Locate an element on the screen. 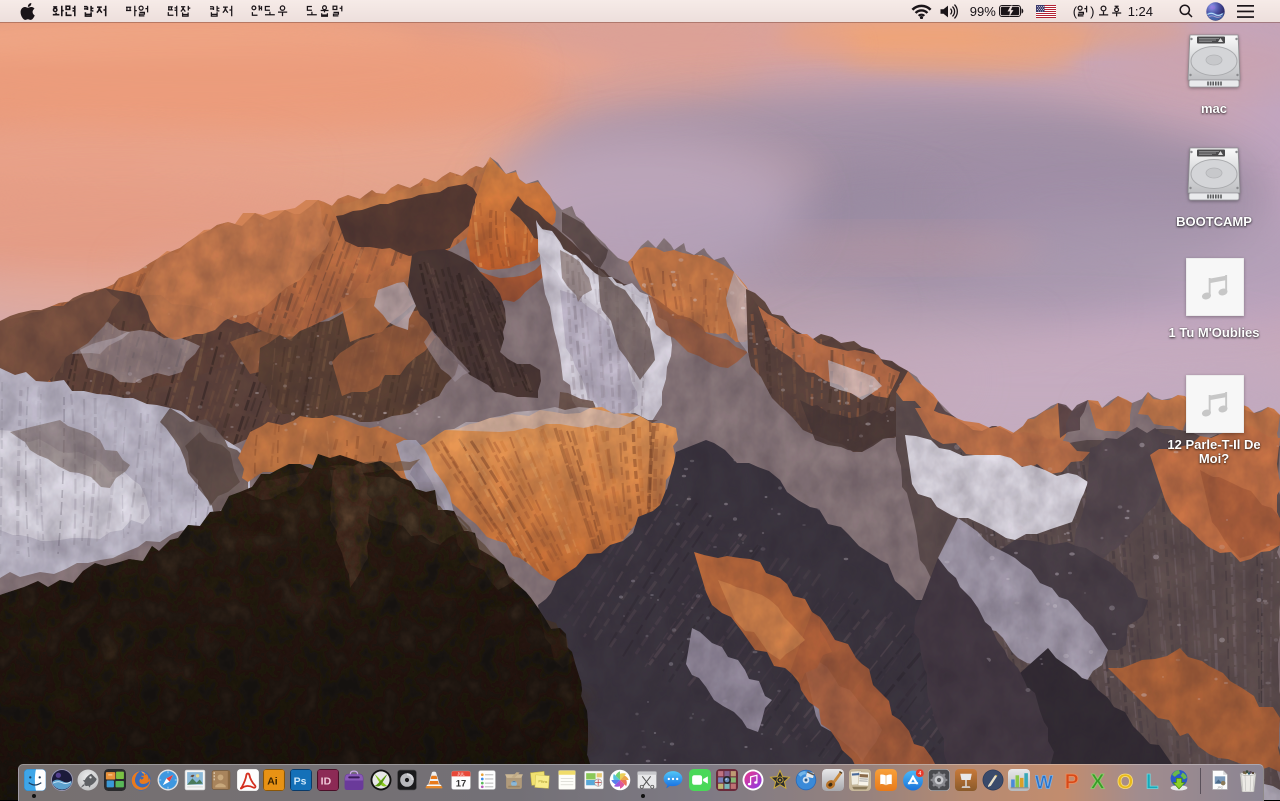 The height and width of the screenshot is (801, 1280). svg-text: Ps is located at coordinates (300, 782).